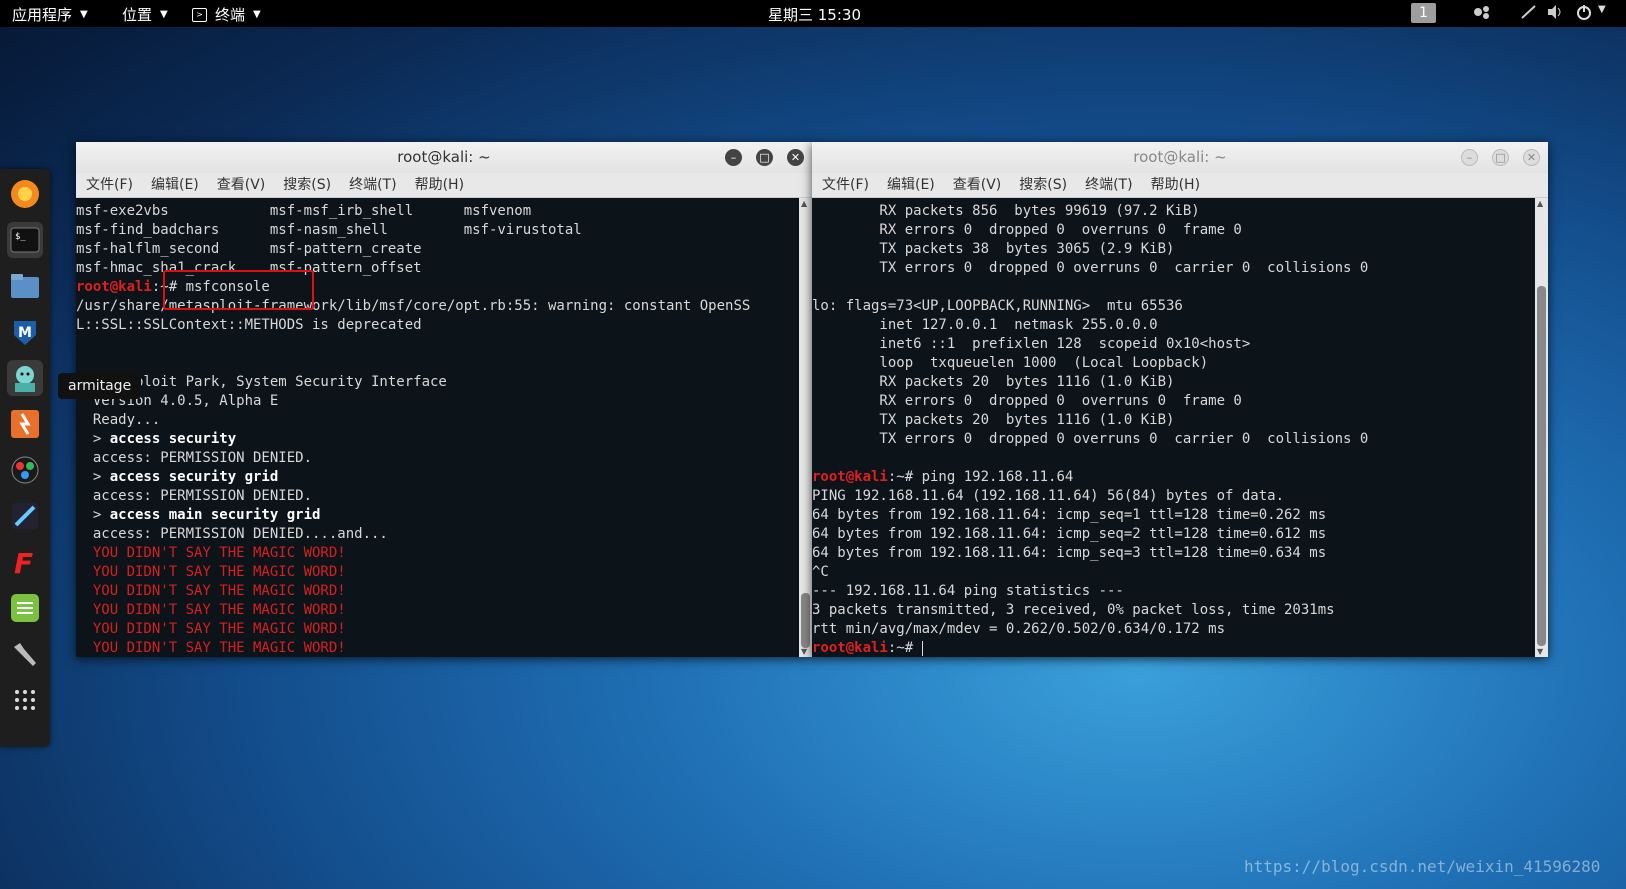  I want to click on dock: $_ M F, so click(25, 458).